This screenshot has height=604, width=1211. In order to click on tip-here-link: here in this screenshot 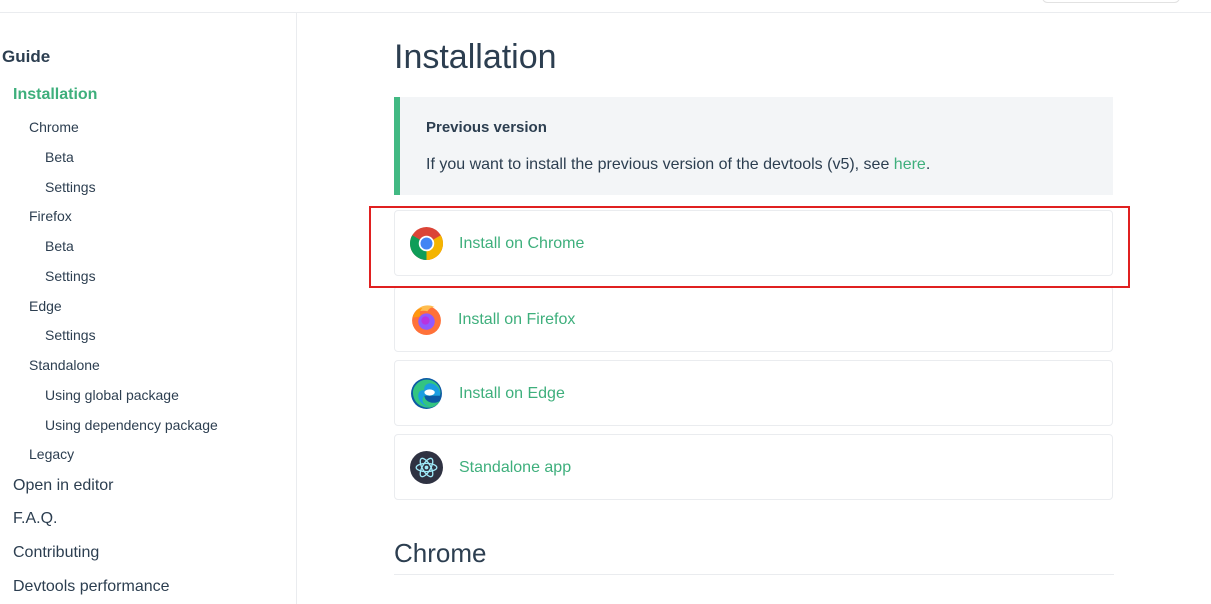, I will do `click(910, 164)`.